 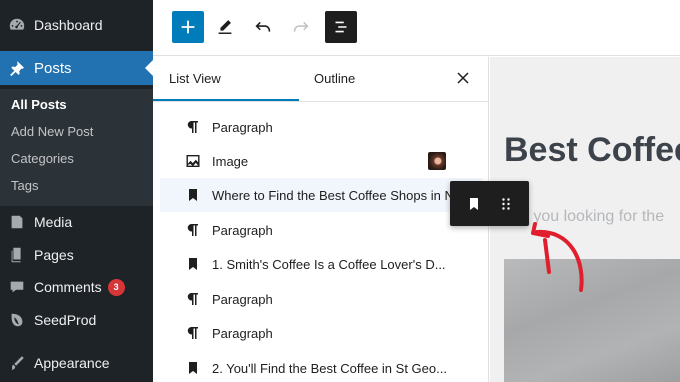 I want to click on submenu-tags: Tags, so click(x=24, y=185).